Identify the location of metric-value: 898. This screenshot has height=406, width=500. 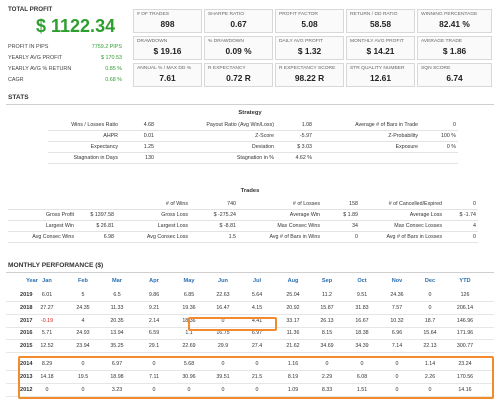
(167, 24).